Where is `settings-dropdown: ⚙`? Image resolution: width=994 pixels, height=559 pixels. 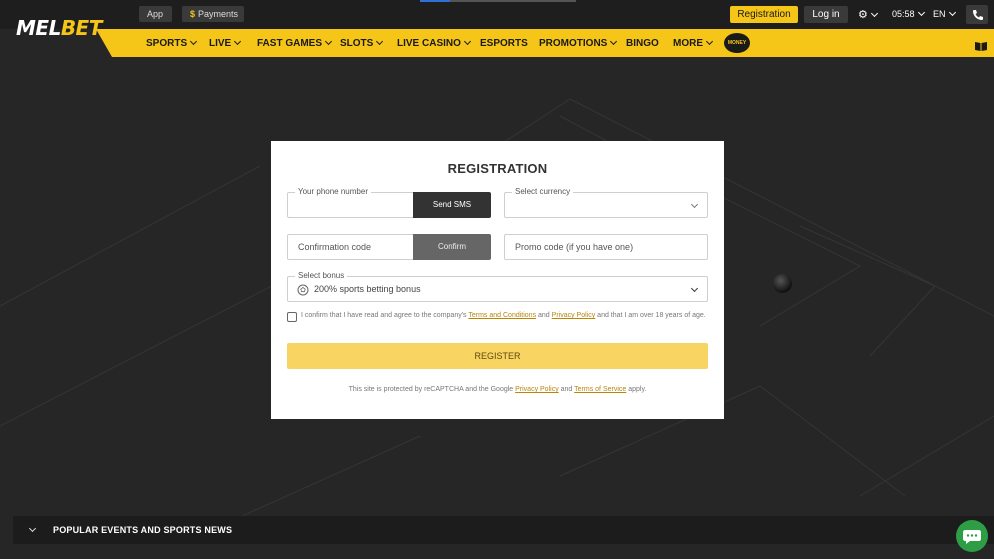
settings-dropdown: ⚙ is located at coordinates (868, 14).